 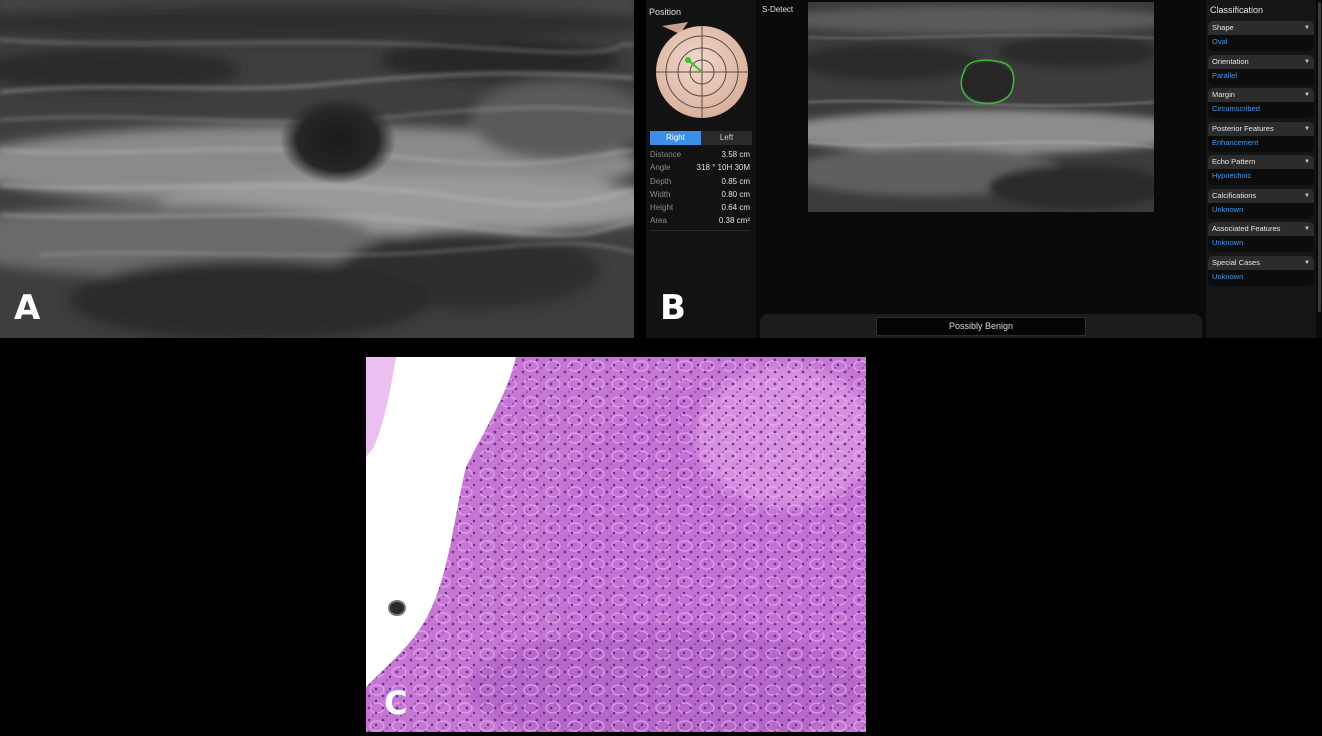 I want to click on measurement-row-angle: Angle 318 ° 10H 30M, so click(x=702, y=167).